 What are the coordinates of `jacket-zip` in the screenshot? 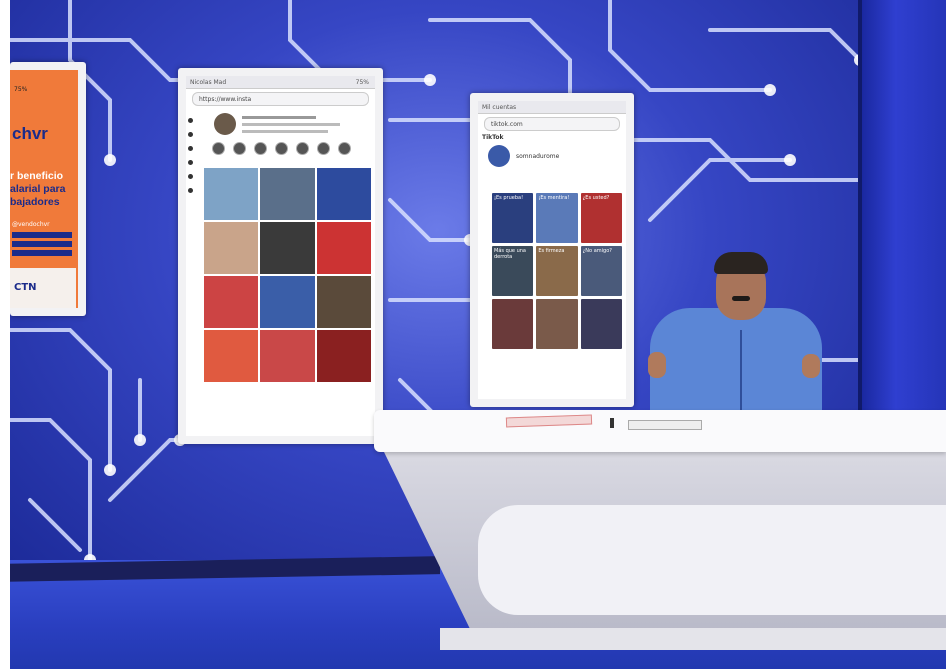 It's located at (741, 374).